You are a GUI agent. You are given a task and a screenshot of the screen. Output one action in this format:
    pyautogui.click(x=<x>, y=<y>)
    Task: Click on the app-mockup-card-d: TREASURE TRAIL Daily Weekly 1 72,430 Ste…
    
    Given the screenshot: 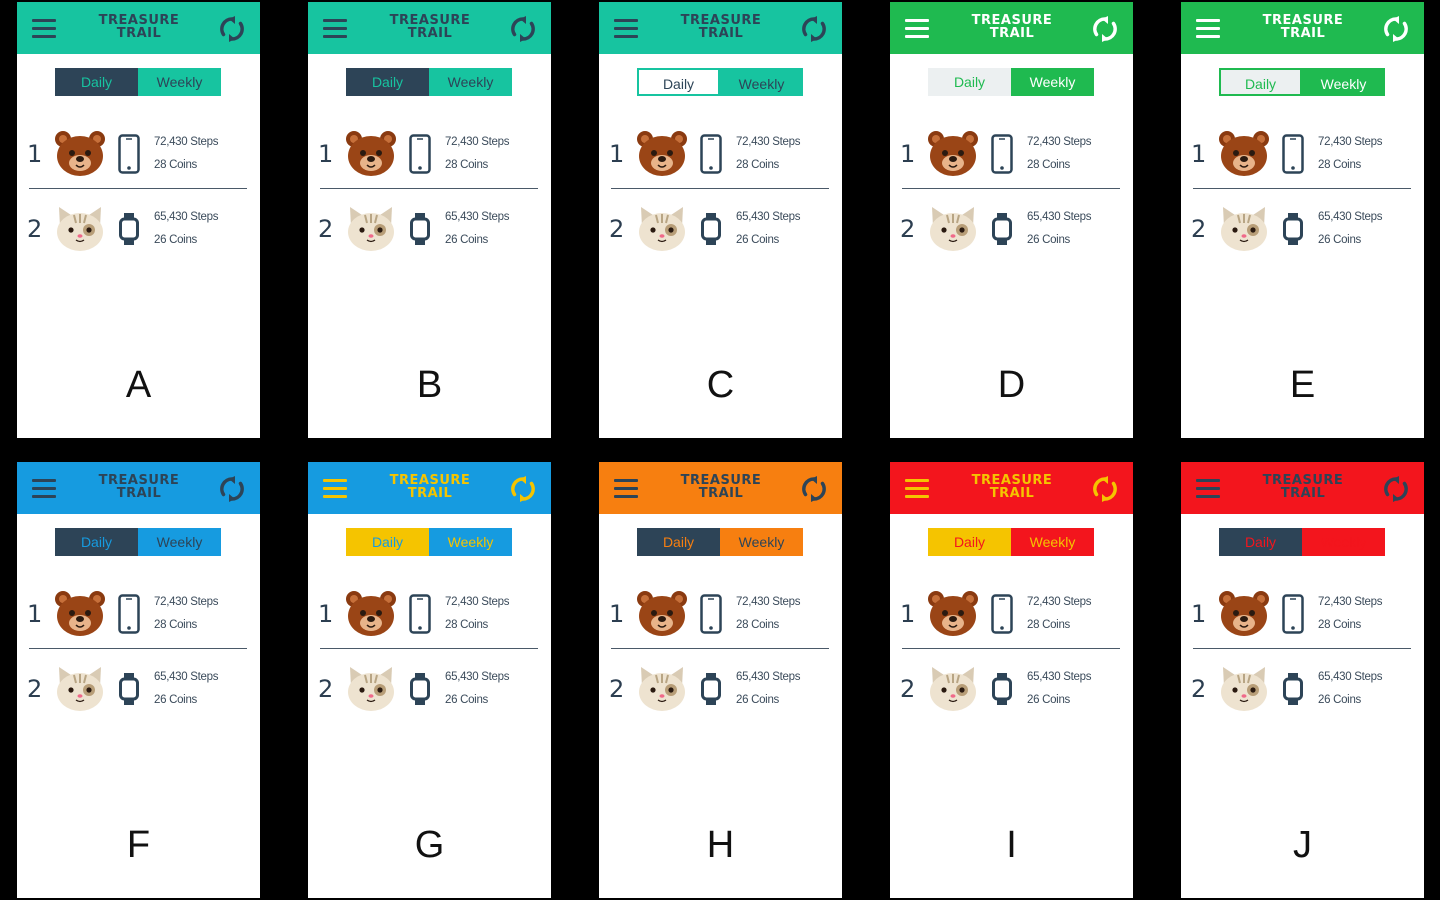 What is the action you would take?
    pyautogui.click(x=1011, y=220)
    